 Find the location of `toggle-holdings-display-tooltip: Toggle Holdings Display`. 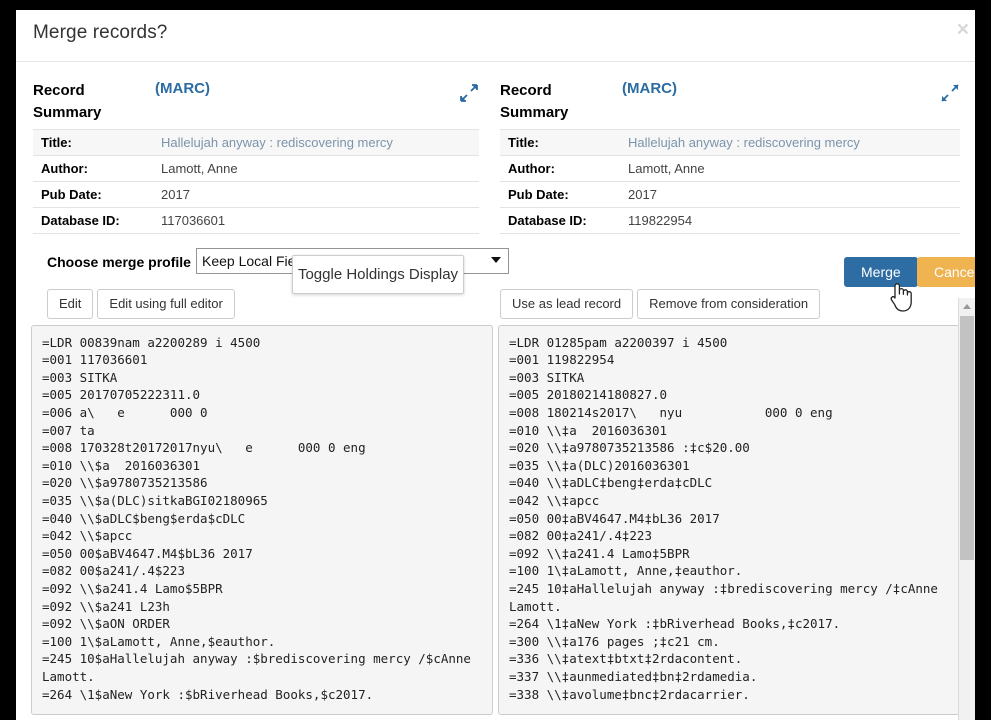

toggle-holdings-display-tooltip: Toggle Holdings Display is located at coordinates (378, 274).